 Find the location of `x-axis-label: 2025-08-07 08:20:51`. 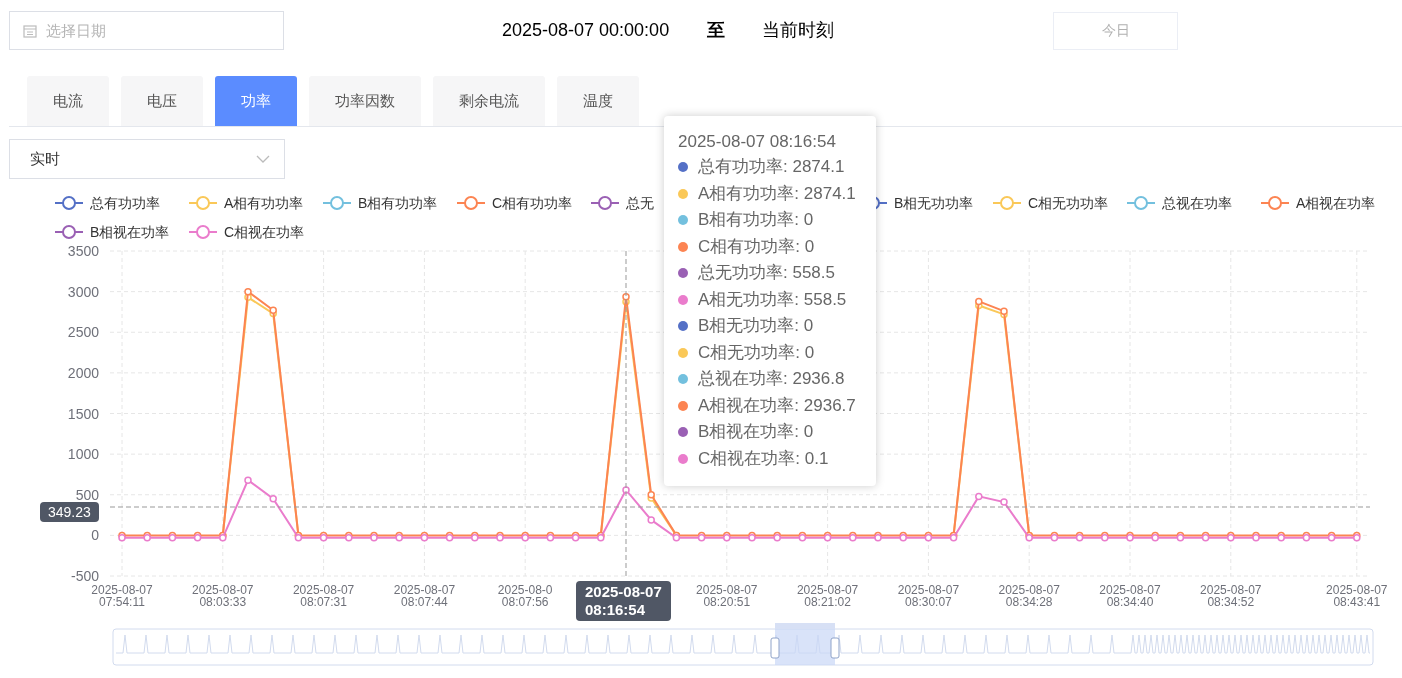

x-axis-label: 2025-08-07 08:20:51 is located at coordinates (727, 596).